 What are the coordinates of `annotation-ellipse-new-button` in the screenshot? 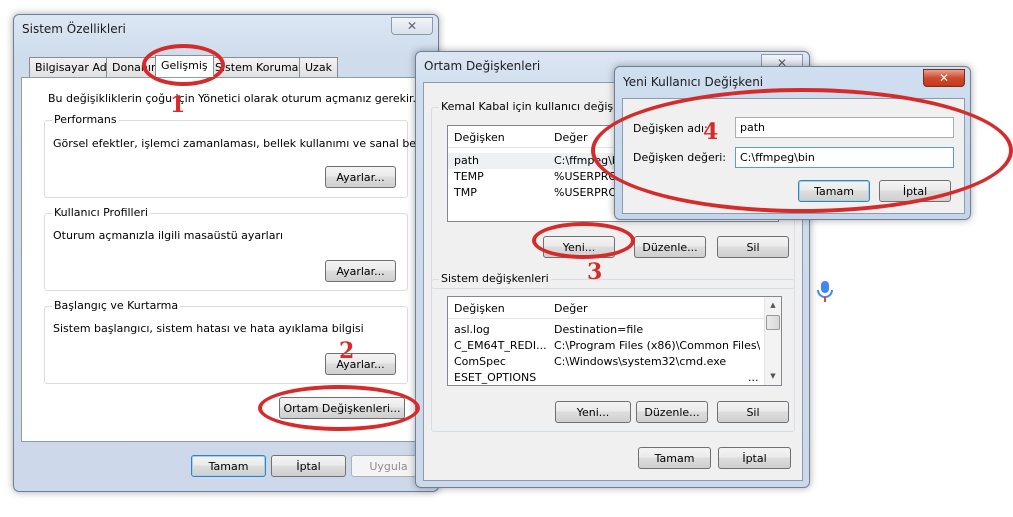 It's located at (583, 240).